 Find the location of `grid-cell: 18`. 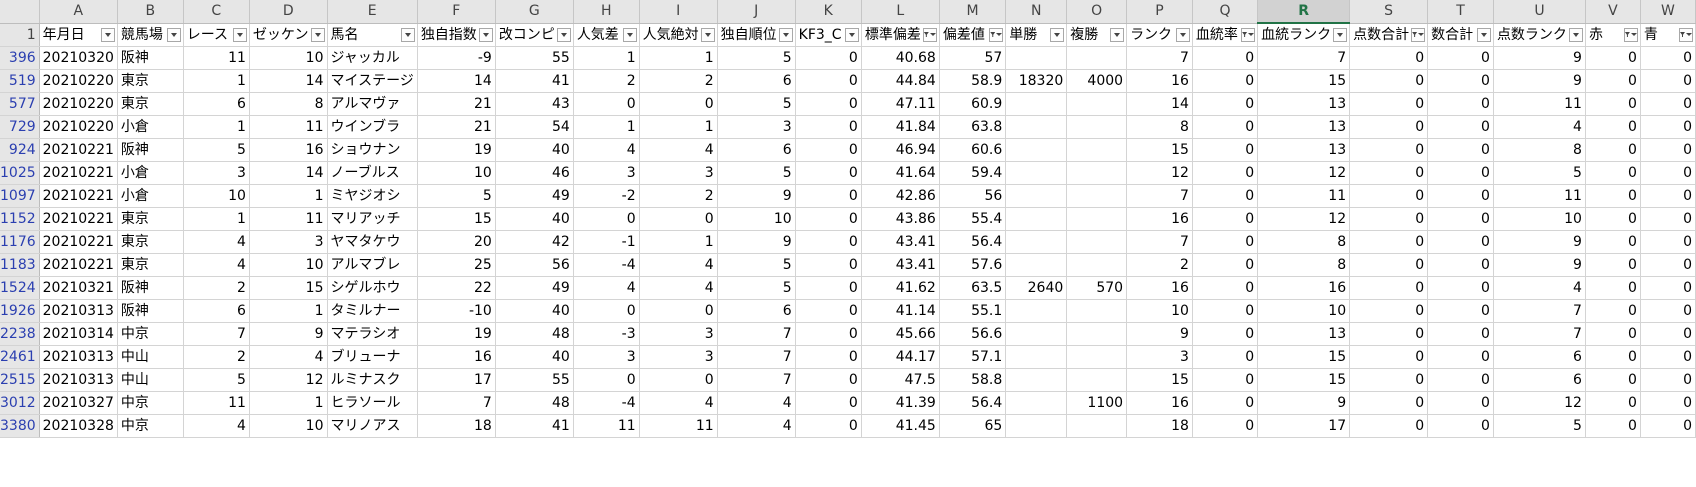

grid-cell: 18 is located at coordinates (1159, 426).